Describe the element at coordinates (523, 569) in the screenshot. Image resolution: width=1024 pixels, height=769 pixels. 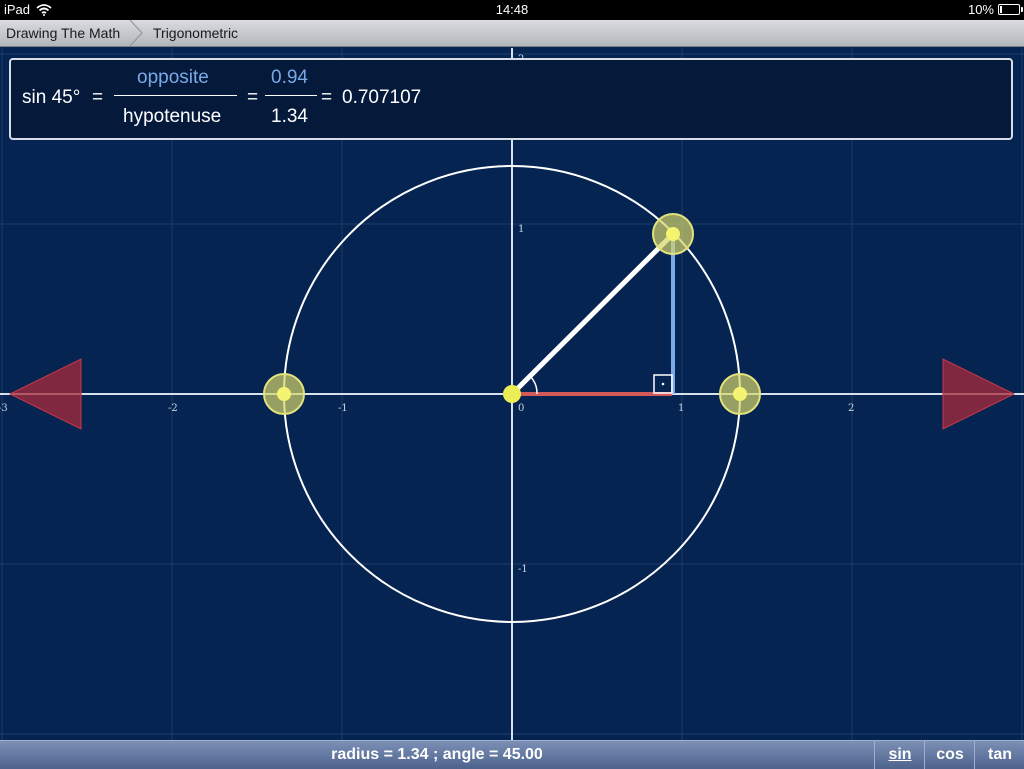
I see `y-tick-label: -1` at that location.